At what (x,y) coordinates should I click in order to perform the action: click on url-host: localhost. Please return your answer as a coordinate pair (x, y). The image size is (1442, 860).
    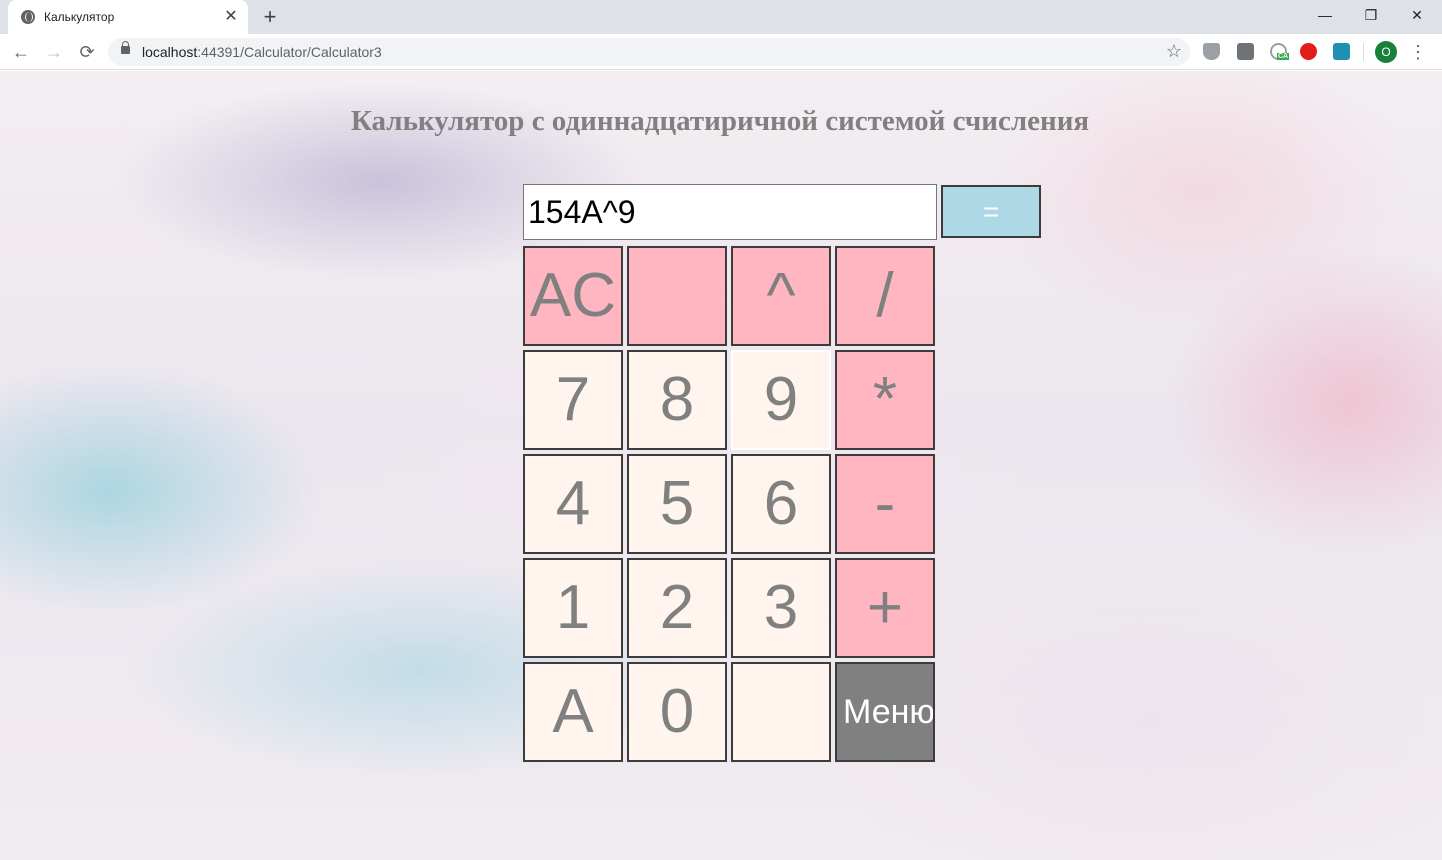
    Looking at the image, I should click on (170, 52).